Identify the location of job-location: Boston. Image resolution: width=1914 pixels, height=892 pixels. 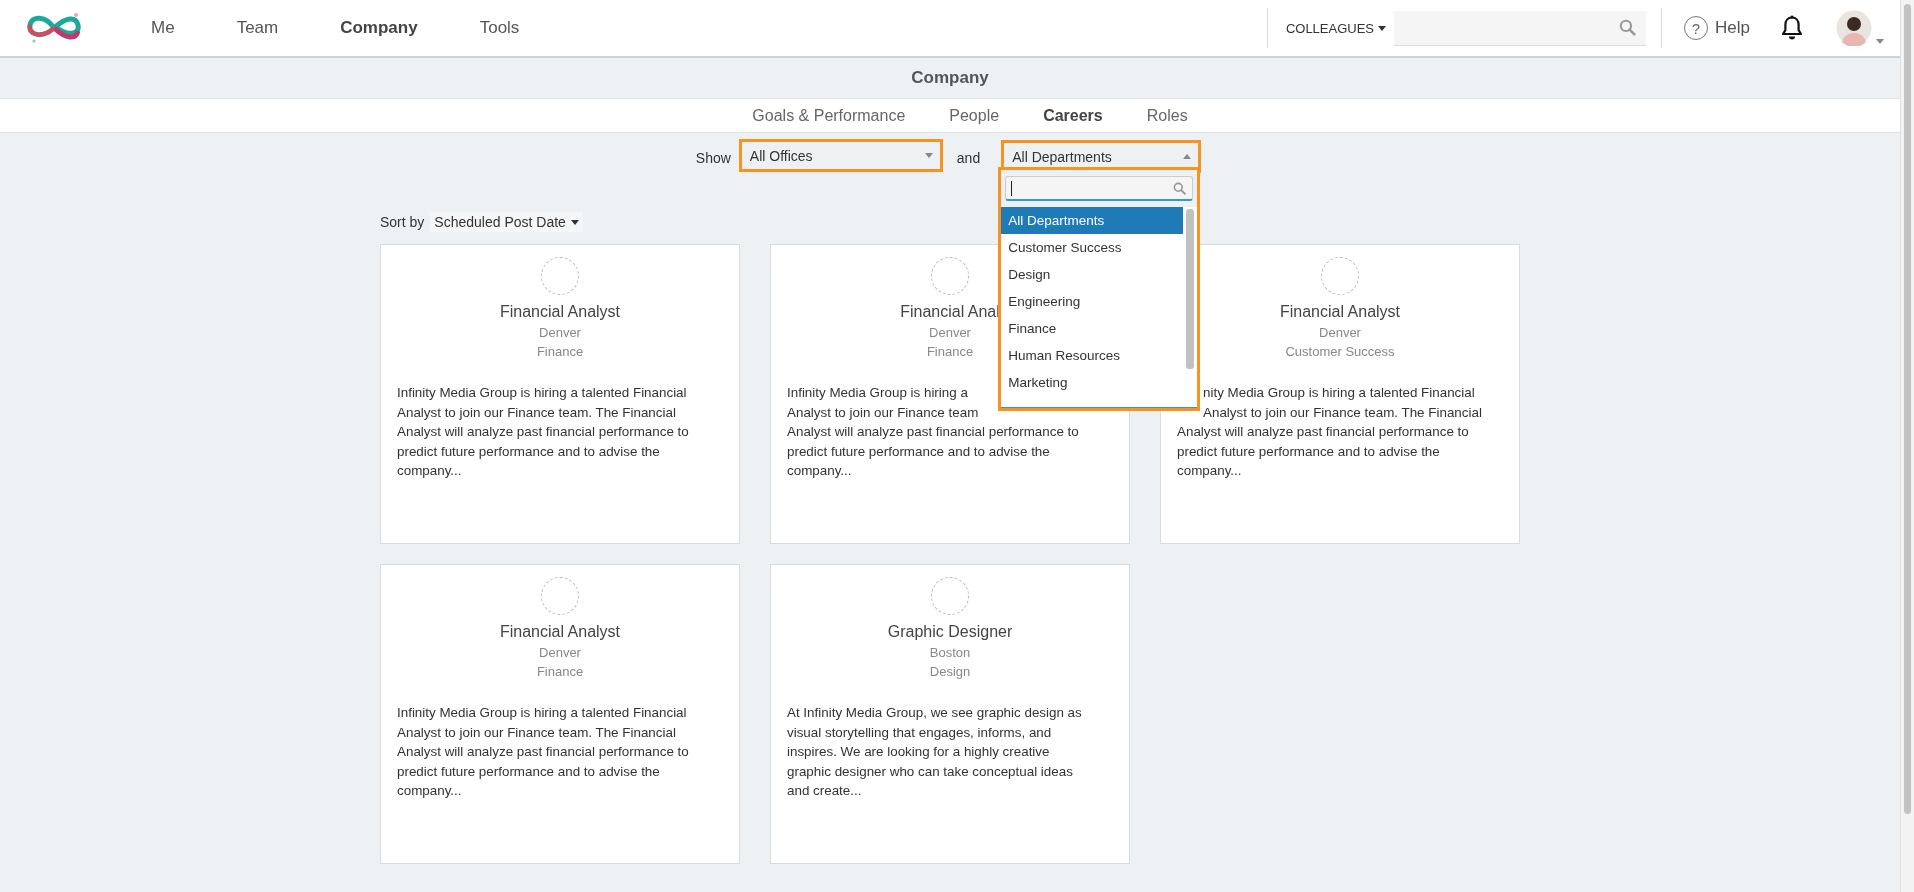
(950, 652).